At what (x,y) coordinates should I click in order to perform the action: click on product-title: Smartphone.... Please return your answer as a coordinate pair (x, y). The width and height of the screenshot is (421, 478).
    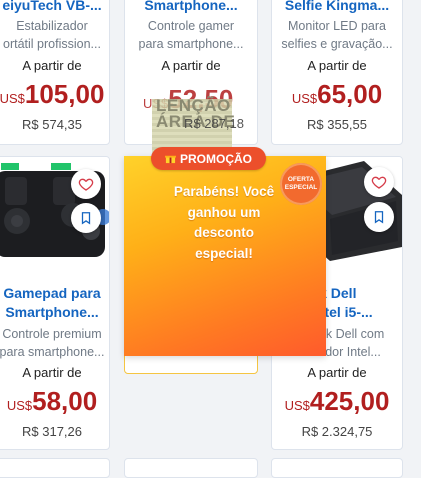
    Looking at the image, I should click on (191, 6).